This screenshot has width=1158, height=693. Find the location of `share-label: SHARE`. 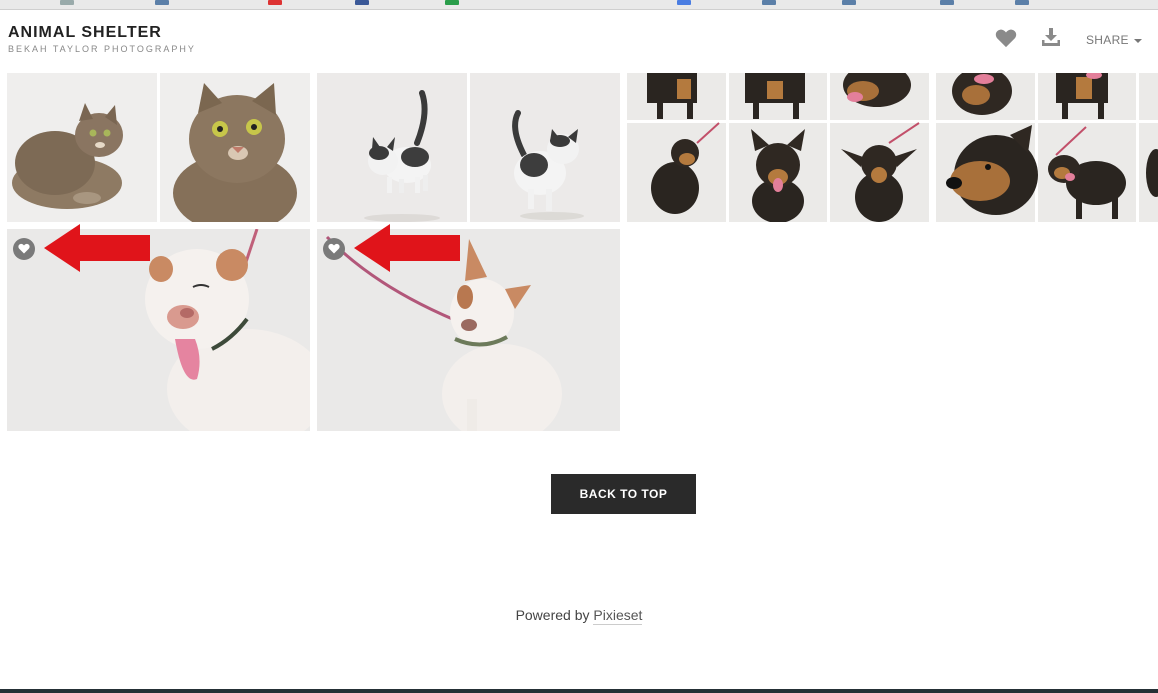

share-label: SHARE is located at coordinates (1107, 40).